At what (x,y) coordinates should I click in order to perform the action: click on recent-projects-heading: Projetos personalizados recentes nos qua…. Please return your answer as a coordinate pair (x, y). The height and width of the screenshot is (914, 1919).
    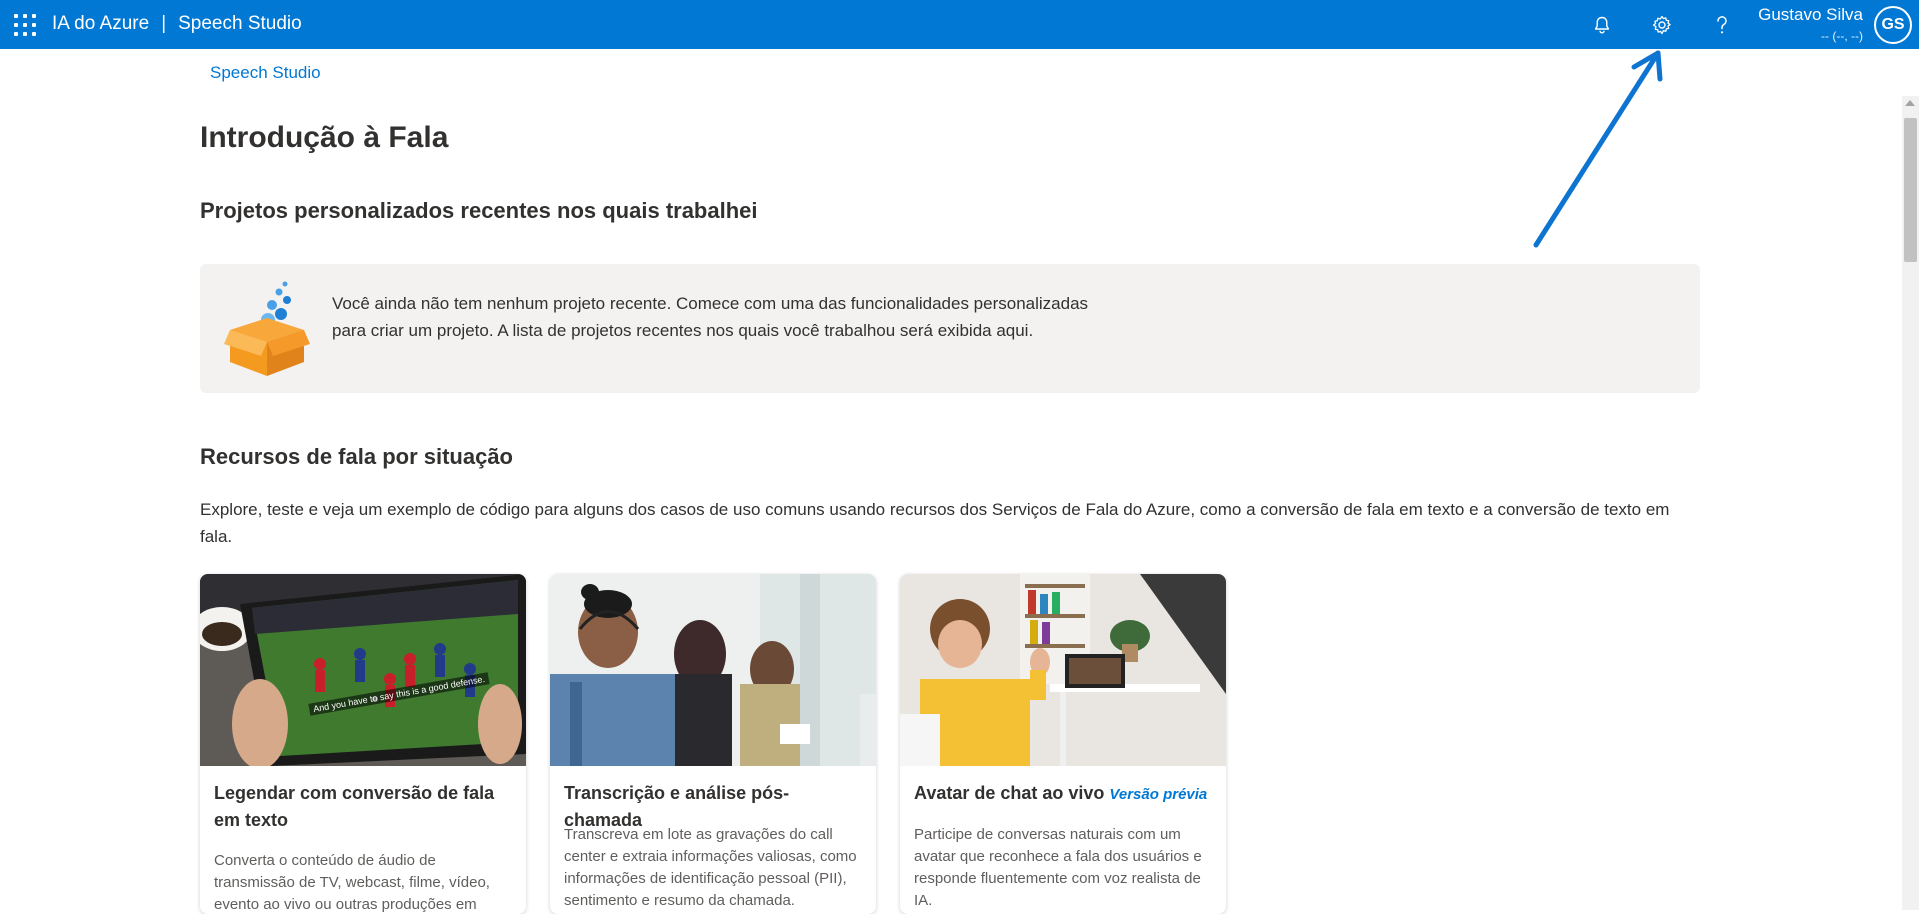
    Looking at the image, I should click on (479, 210).